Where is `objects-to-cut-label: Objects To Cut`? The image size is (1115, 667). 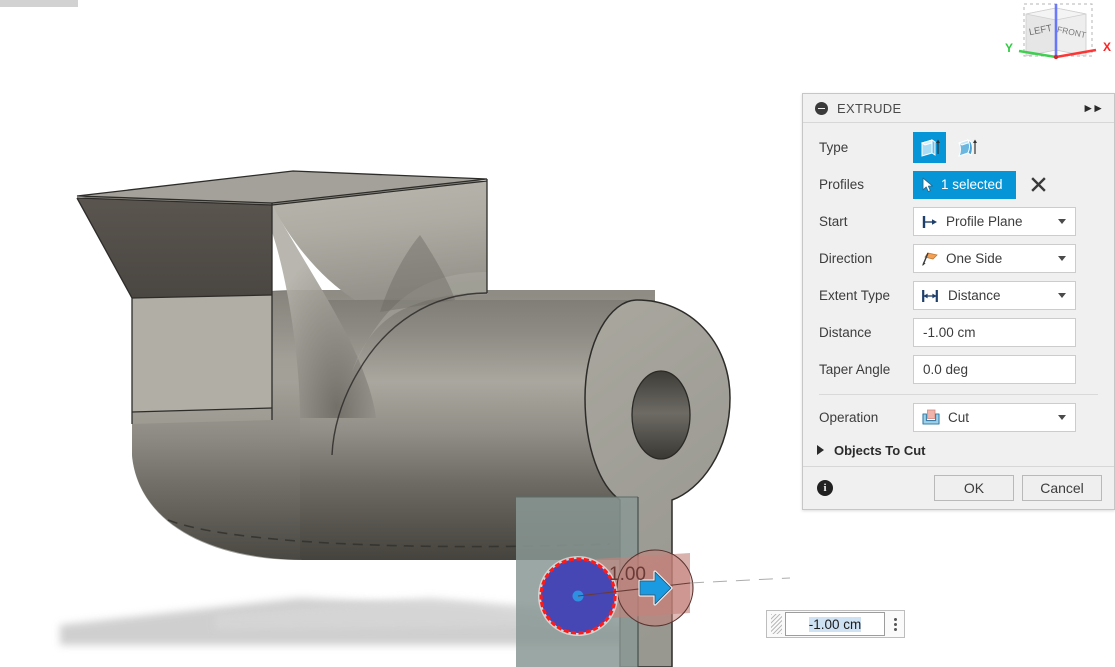 objects-to-cut-label: Objects To Cut is located at coordinates (880, 450).